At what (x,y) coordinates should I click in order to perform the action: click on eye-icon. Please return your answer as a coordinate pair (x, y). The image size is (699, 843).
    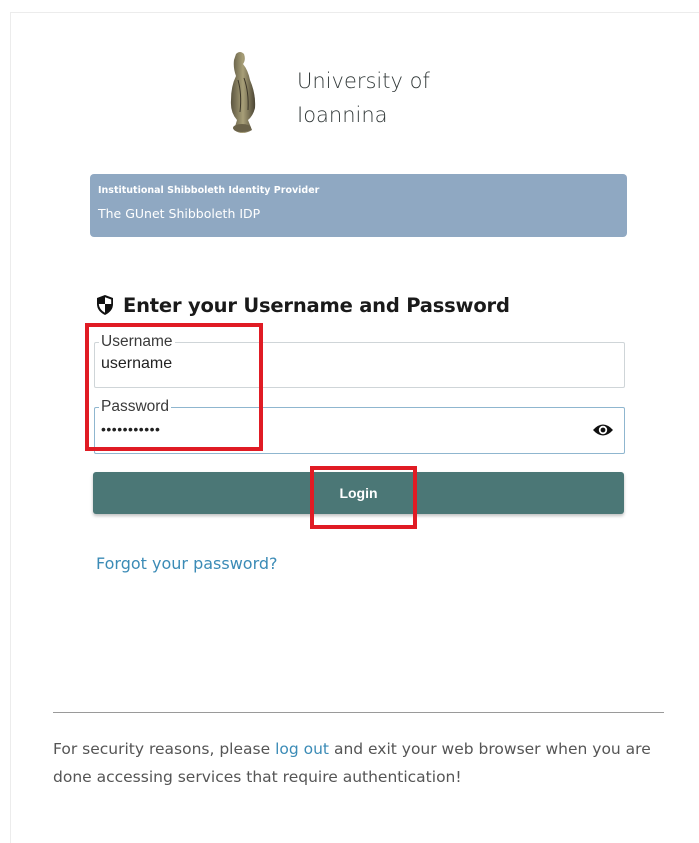
    Looking at the image, I should click on (603, 430).